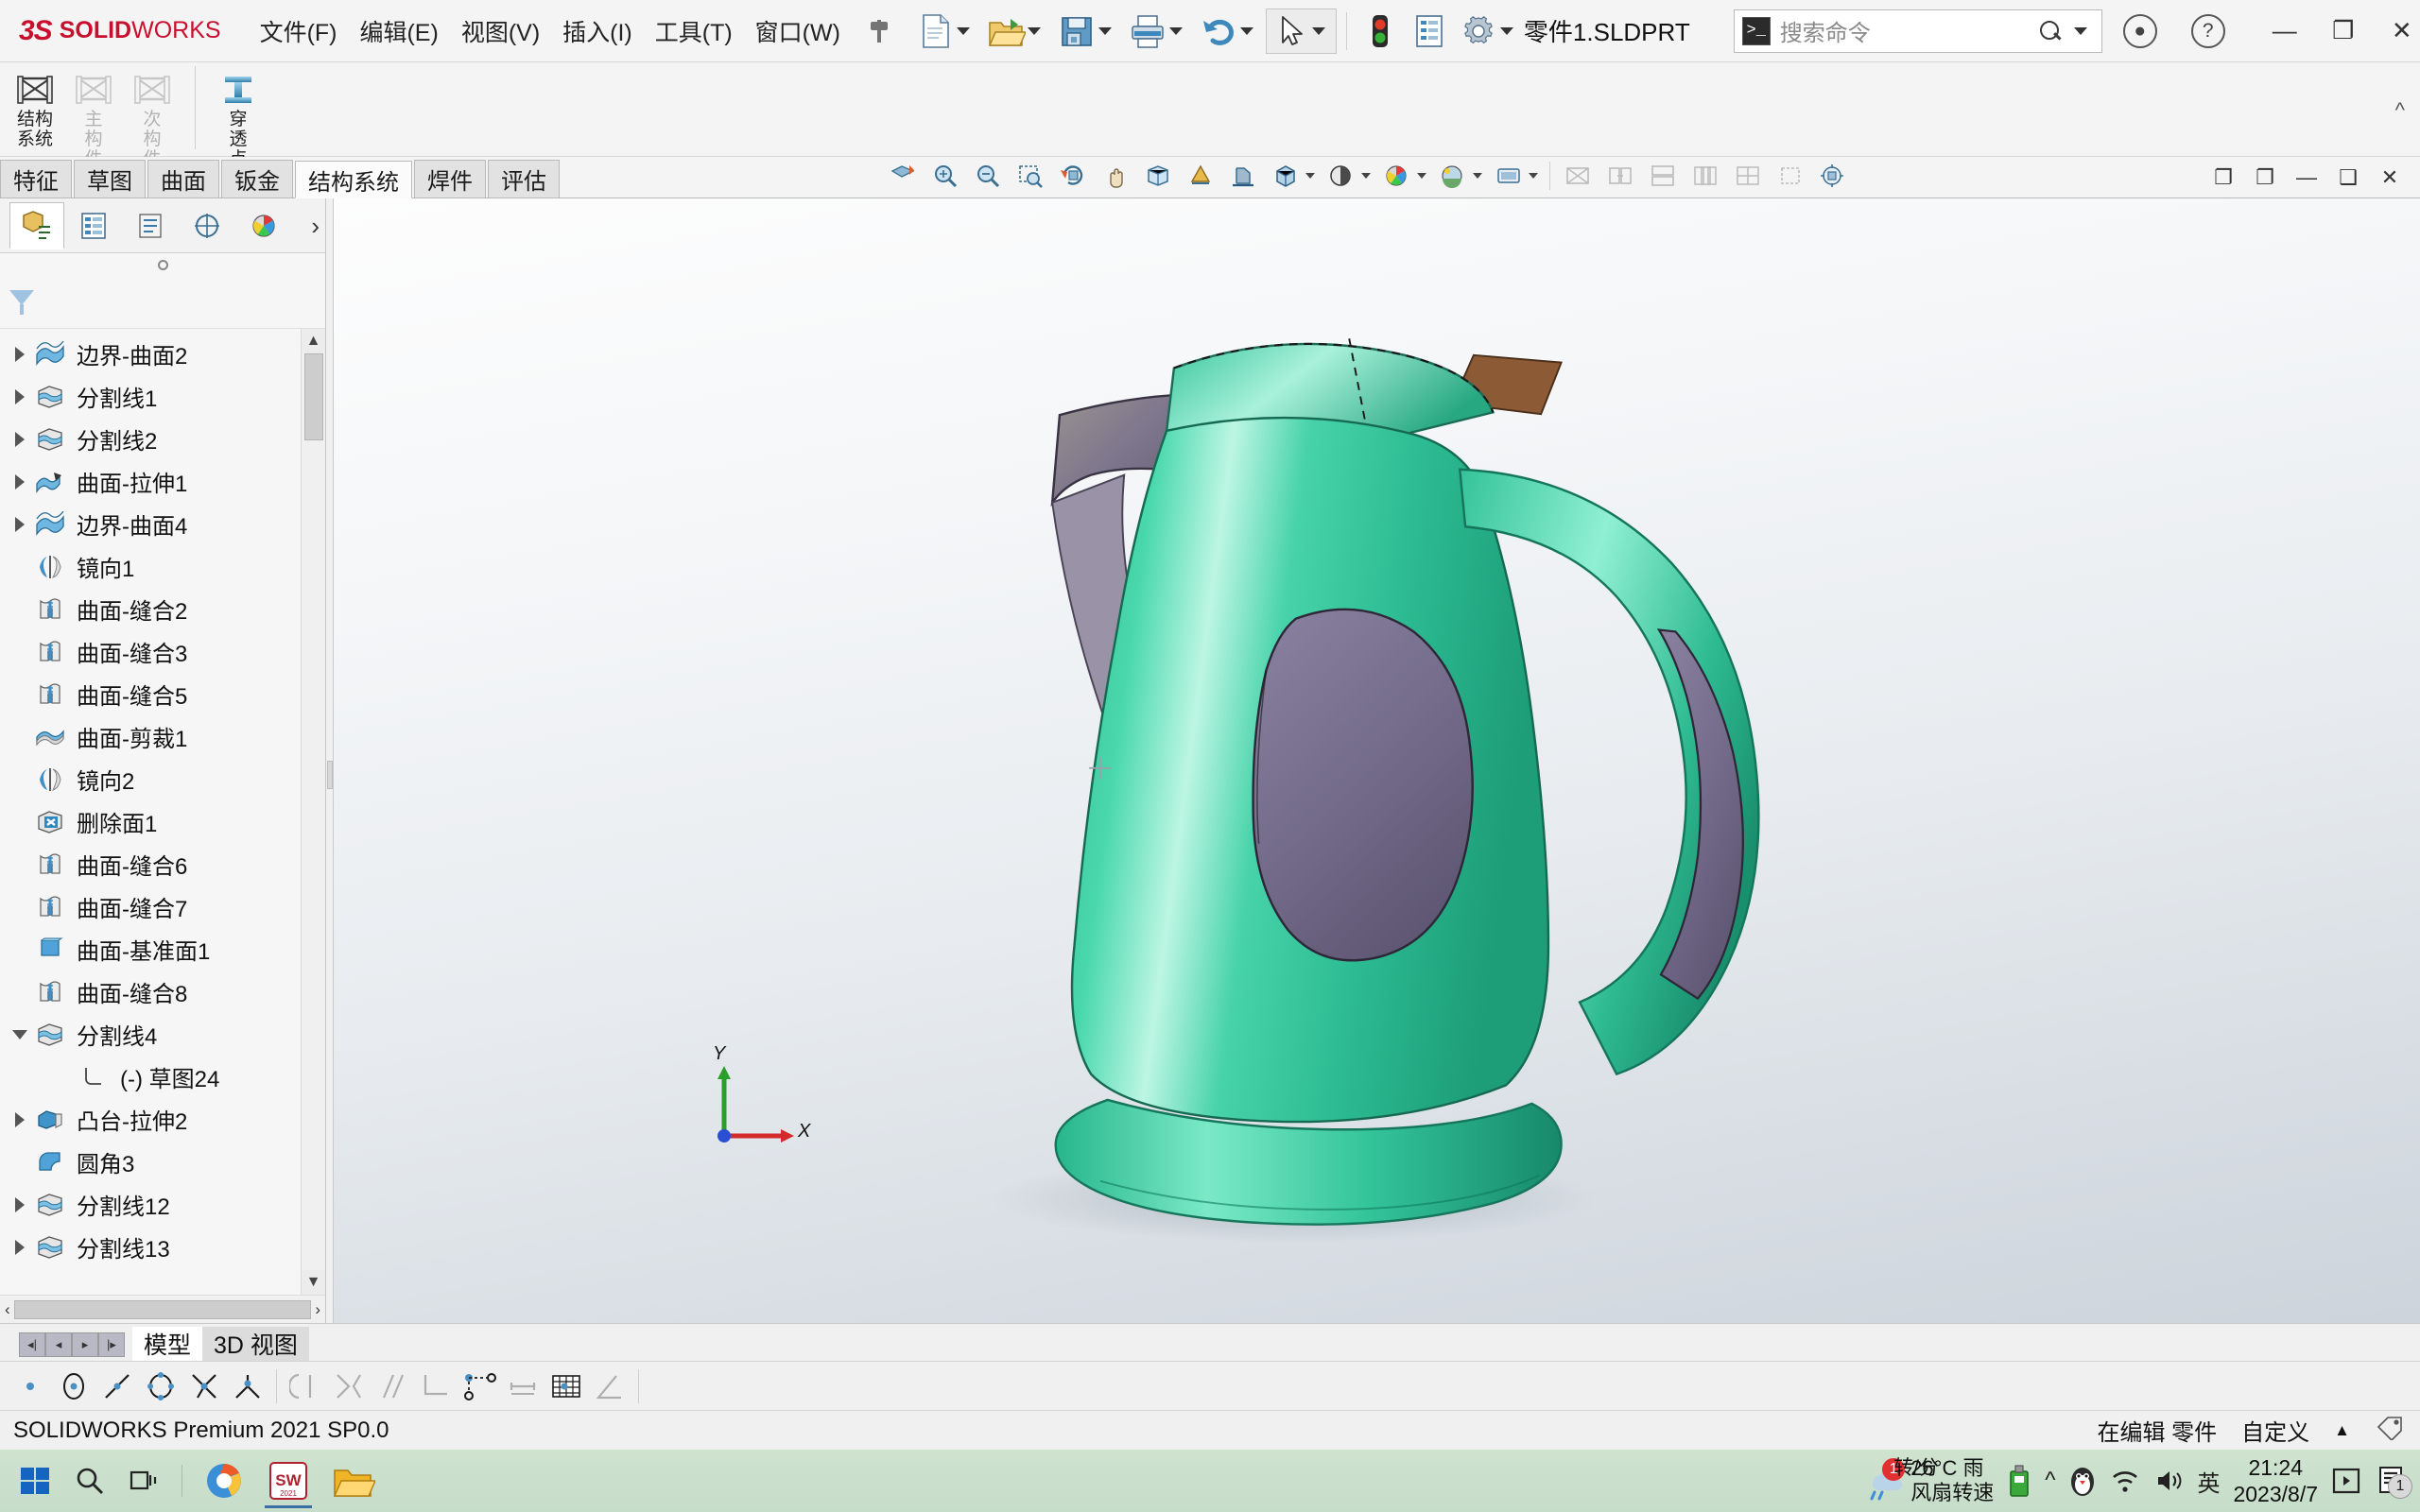 The height and width of the screenshot is (1512, 2420). Describe the element at coordinates (2050, 31) in the screenshot. I see `search-icon` at that location.